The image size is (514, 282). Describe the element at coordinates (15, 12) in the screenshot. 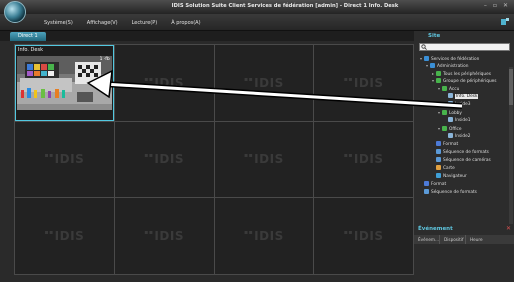

I see `app-logo-icon` at that location.